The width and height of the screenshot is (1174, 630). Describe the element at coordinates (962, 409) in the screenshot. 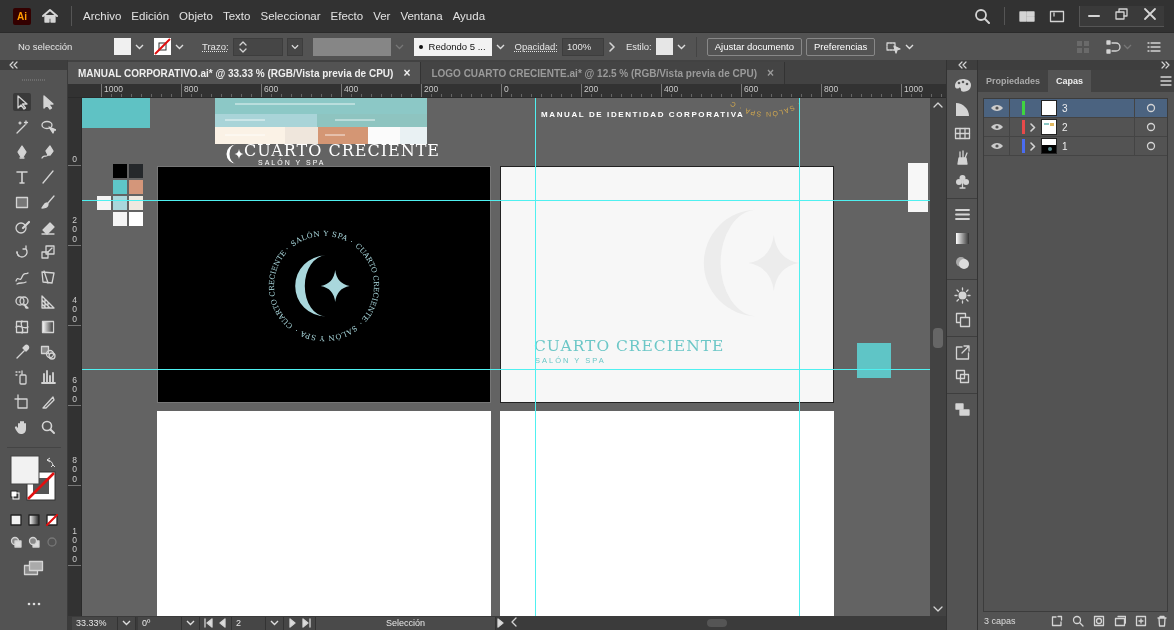

I see `align-panel-icon` at that location.